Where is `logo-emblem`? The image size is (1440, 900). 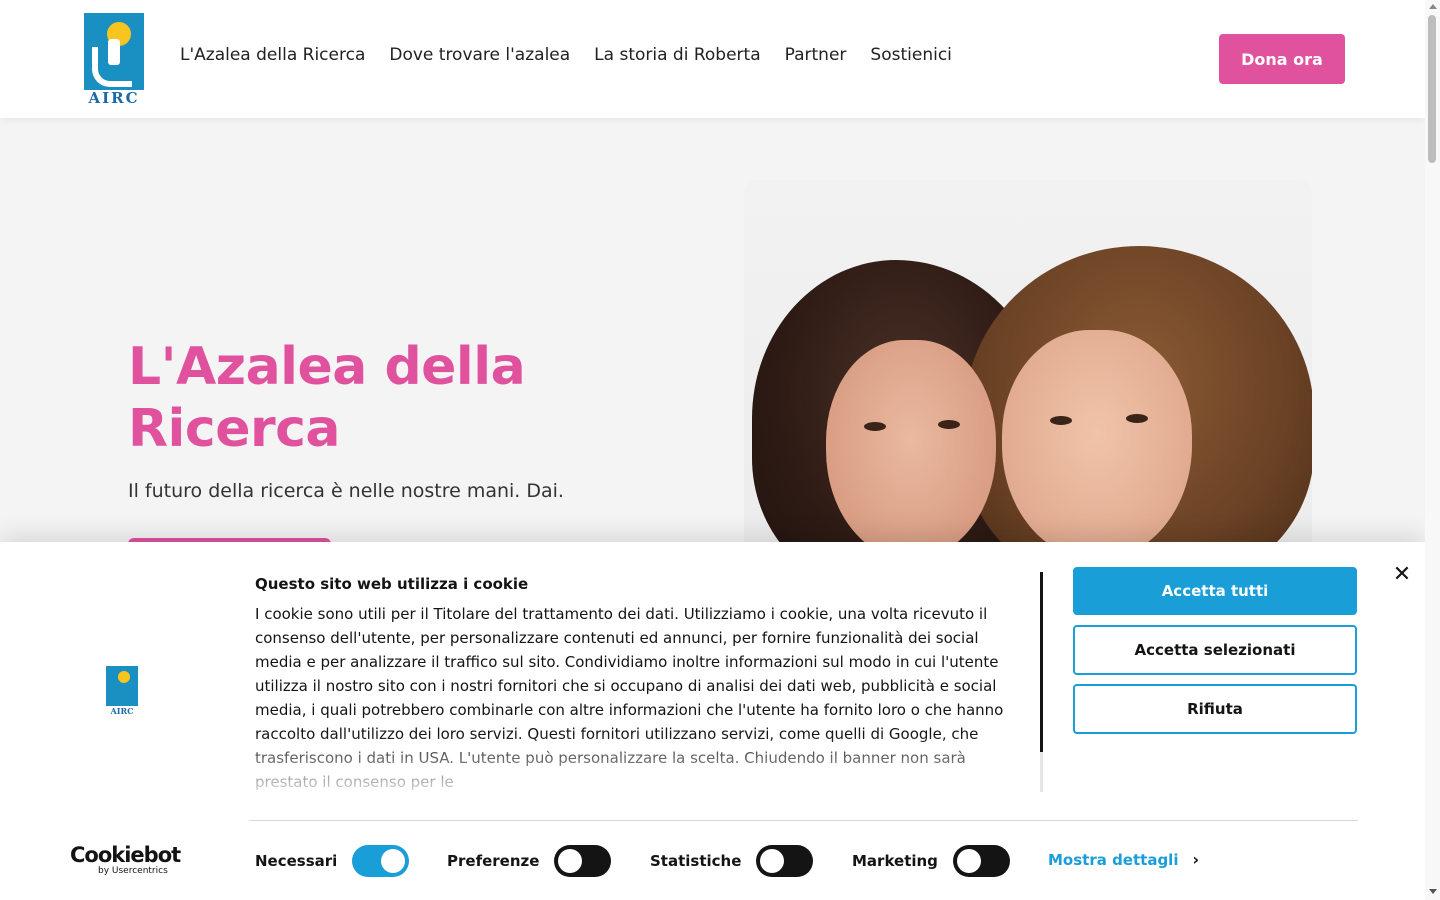 logo-emblem is located at coordinates (114, 51).